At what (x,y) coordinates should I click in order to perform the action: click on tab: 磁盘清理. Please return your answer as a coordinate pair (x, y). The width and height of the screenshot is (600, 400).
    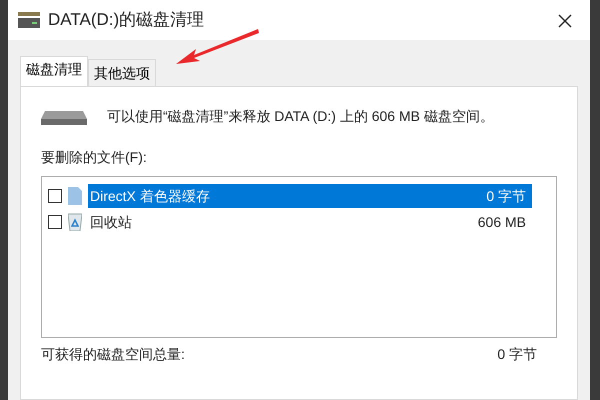
    Looking at the image, I should click on (54, 71).